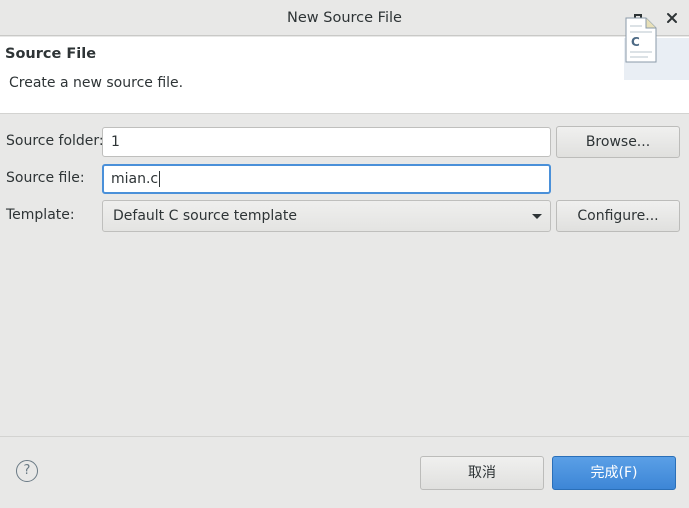 The height and width of the screenshot is (508, 689). What do you see at coordinates (326, 216) in the screenshot?
I see `template-dropdown: Default C source template` at bounding box center [326, 216].